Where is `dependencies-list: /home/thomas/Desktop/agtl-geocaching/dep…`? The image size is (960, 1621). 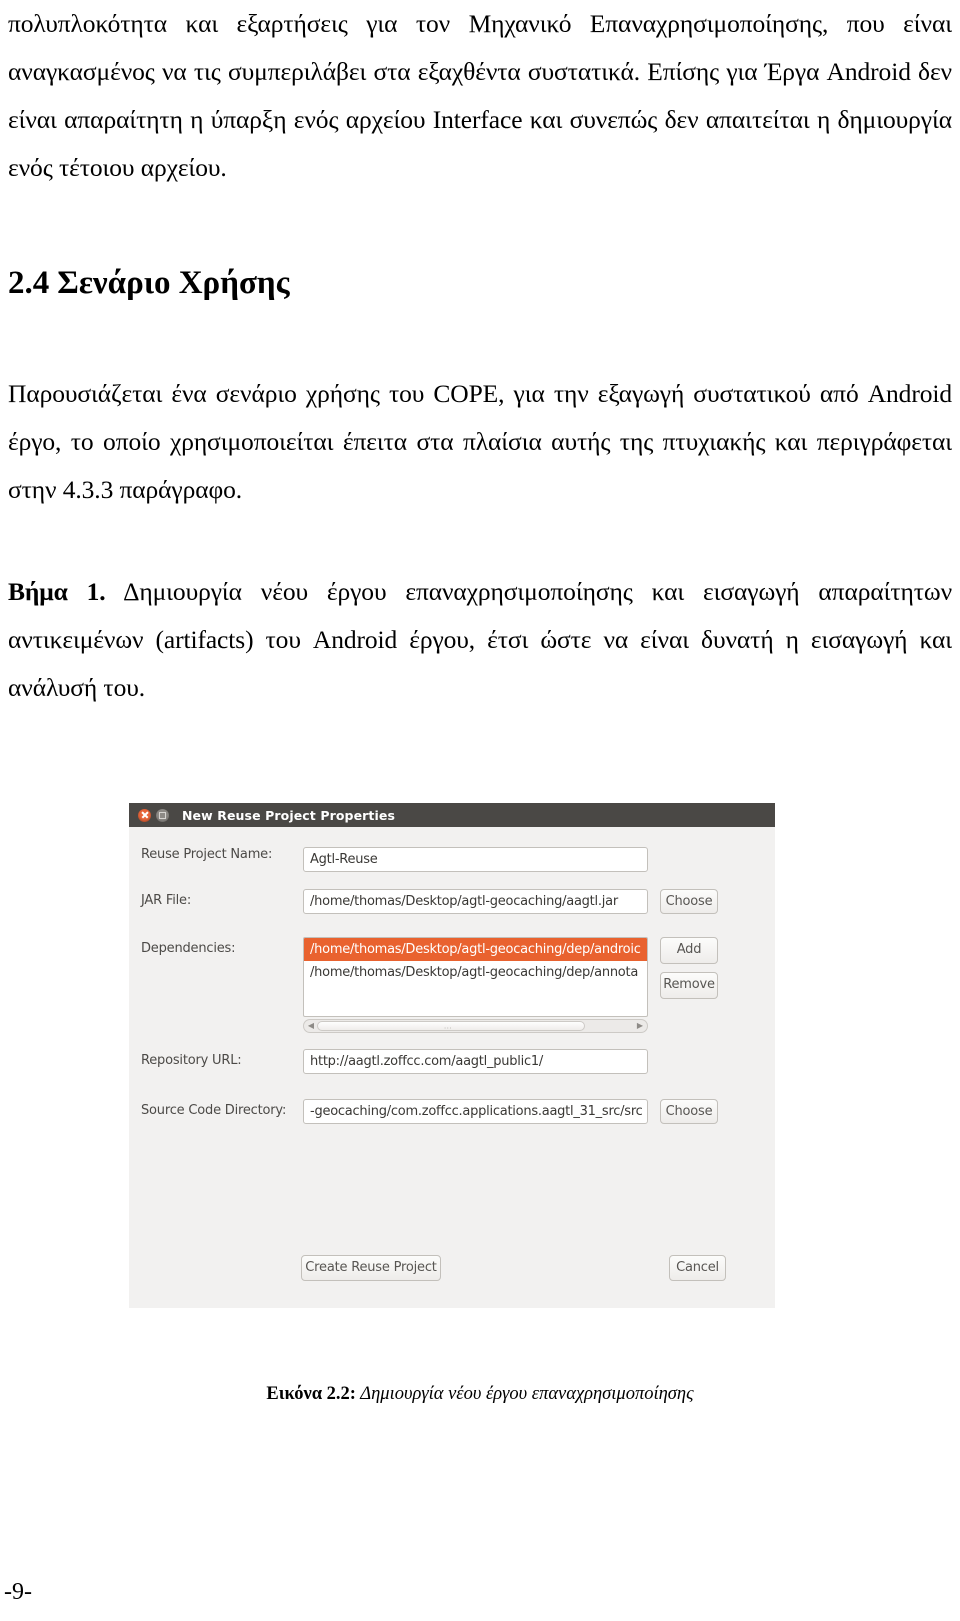
dependencies-list: /home/thomas/Desktop/agtl-geocaching/dep… is located at coordinates (475, 977).